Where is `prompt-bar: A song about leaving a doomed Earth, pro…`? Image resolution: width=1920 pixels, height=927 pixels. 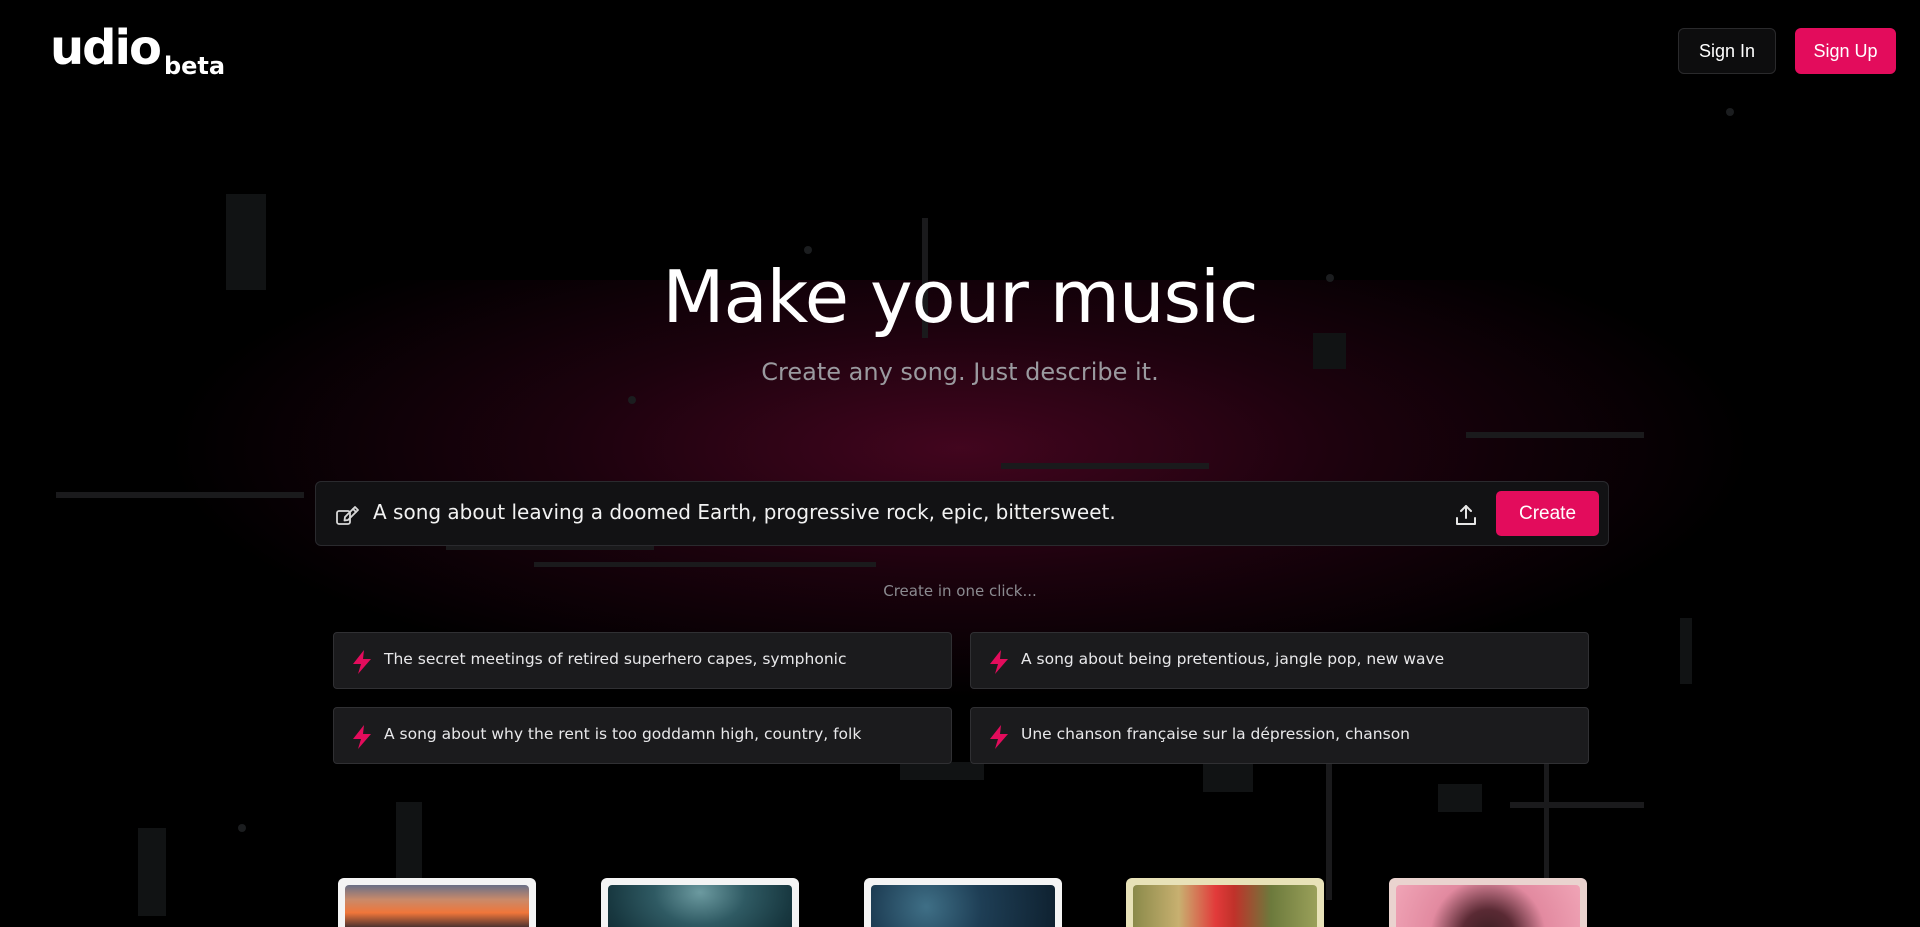 prompt-bar: A song about leaving a doomed Earth, pro… is located at coordinates (962, 513).